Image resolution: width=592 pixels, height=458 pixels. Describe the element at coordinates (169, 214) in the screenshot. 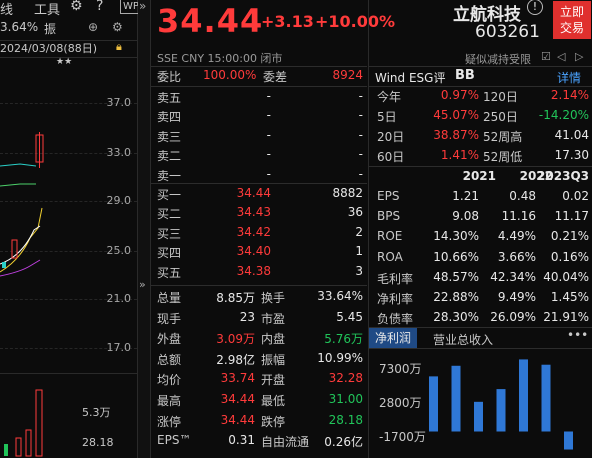

I see `orderbook-label: 买二` at that location.